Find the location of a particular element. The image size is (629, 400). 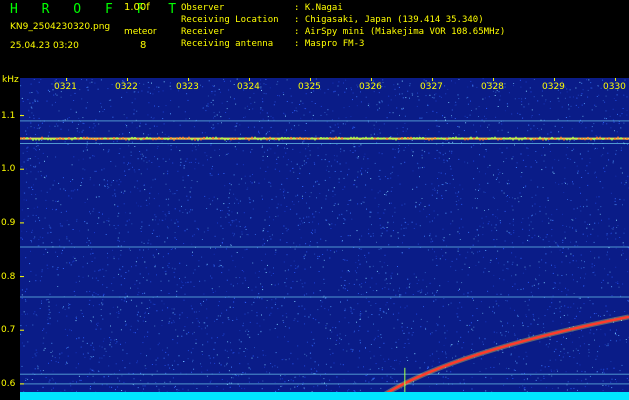

time-tick-label: 0326 is located at coordinates (370, 87).